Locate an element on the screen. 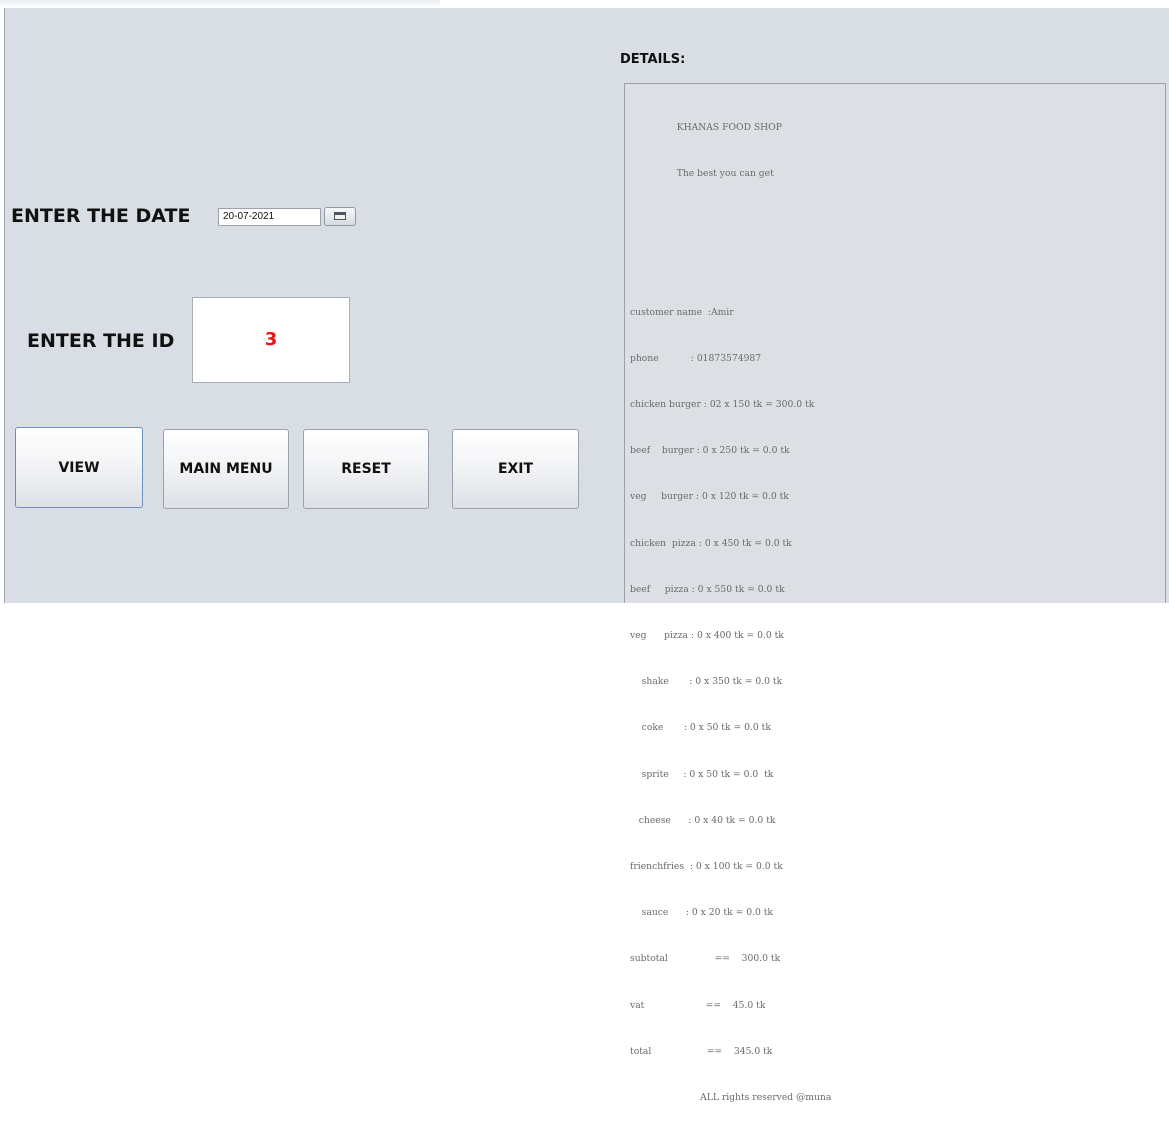 The image size is (1169, 1136). receipt-line: vat == 45.0 tk is located at coordinates (698, 1005).